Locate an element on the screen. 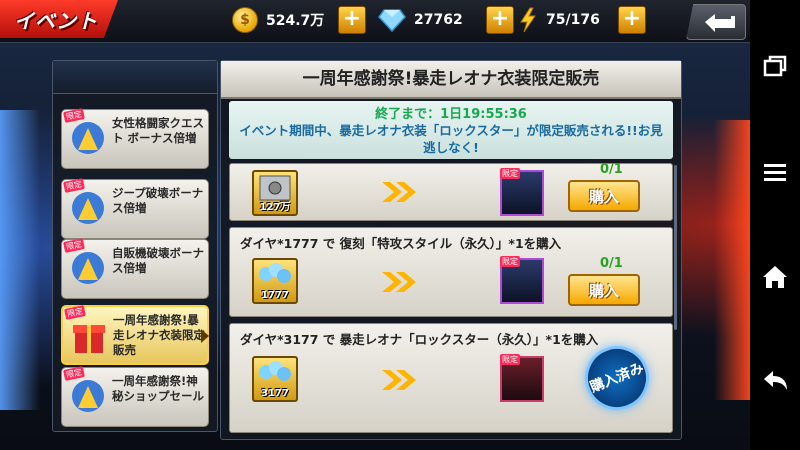  right-glow is located at coordinates (732, 260).